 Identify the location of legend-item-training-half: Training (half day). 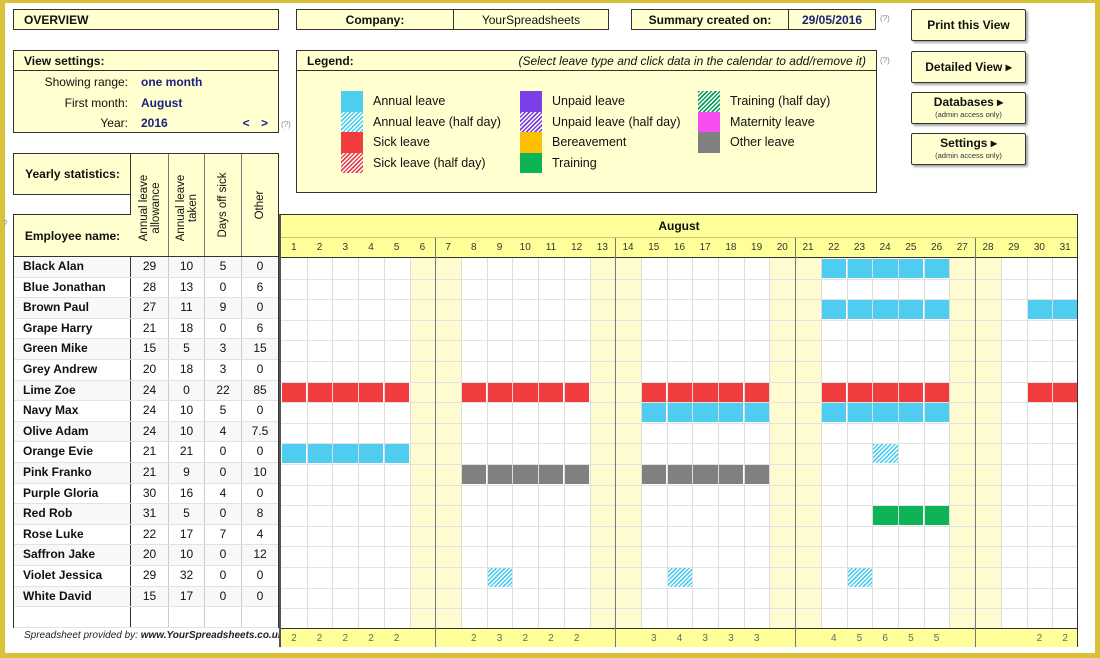
(764, 101).